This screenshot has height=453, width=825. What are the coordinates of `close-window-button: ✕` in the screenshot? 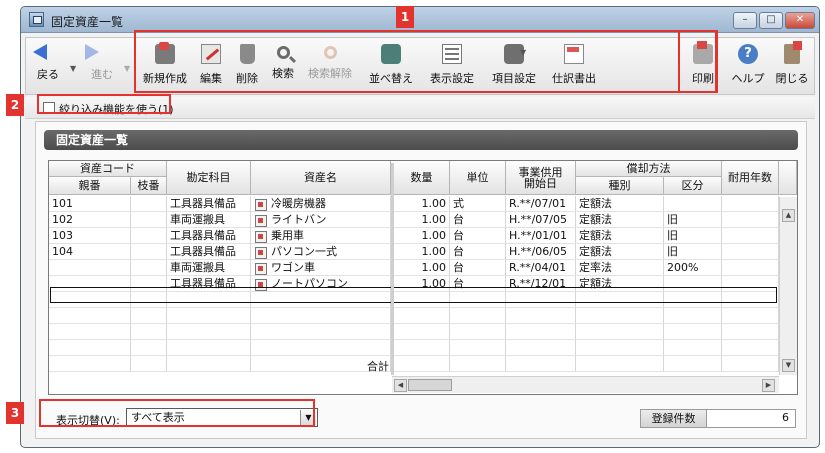 It's located at (800, 20).